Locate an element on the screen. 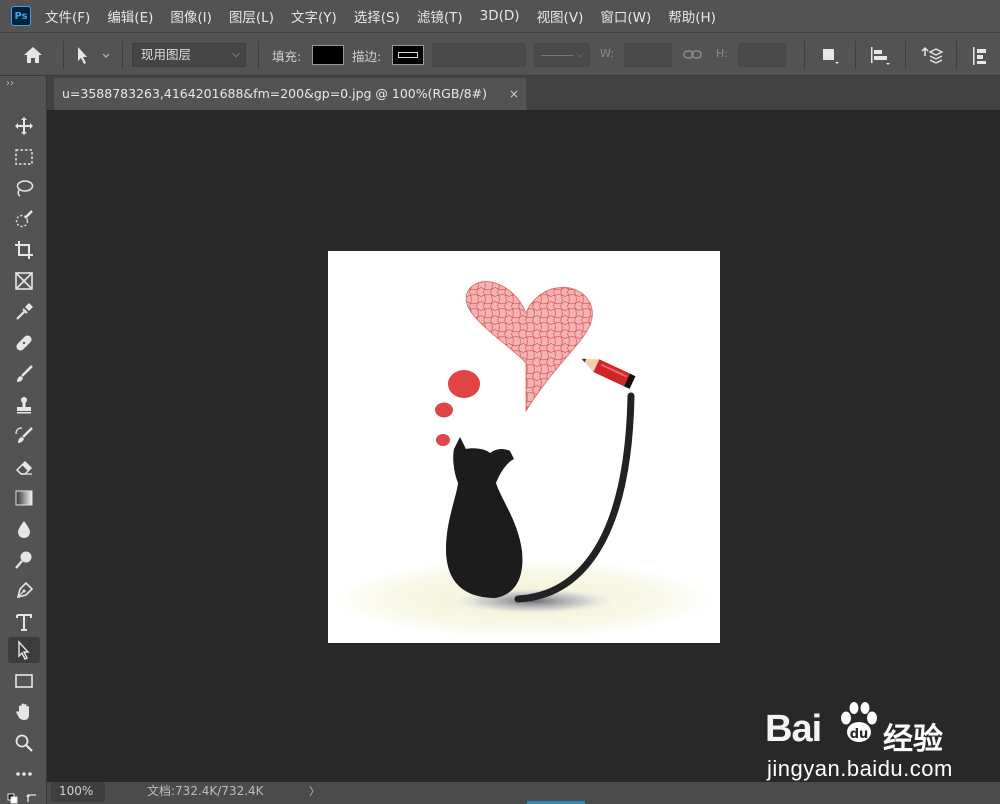 This screenshot has height=804, width=1000. path-operations-button is located at coordinates (831, 56).